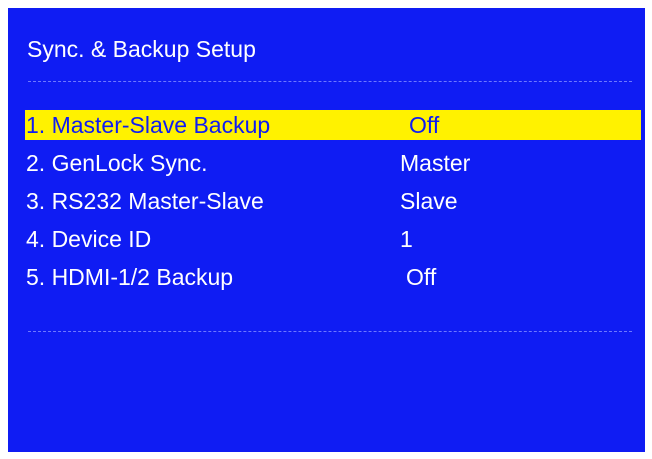  What do you see at coordinates (333, 163) in the screenshot?
I see `menu-item-genlock-sync: 2. GenLock Sync. Master` at bounding box center [333, 163].